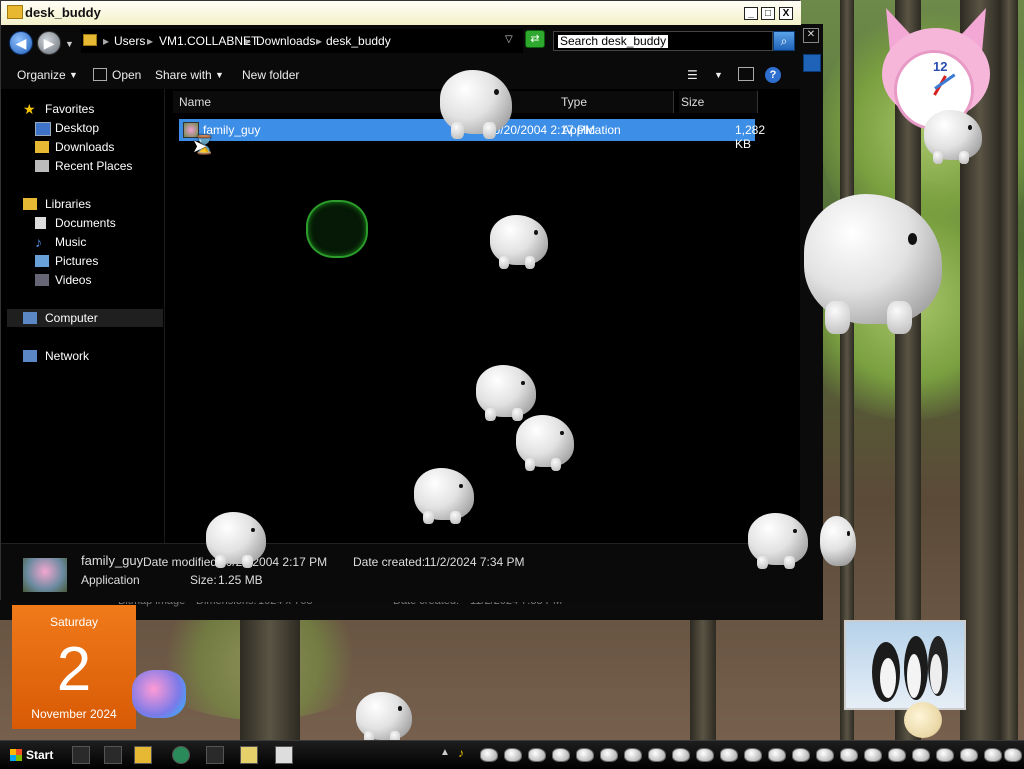 Image resolution: width=1024 pixels, height=769 pixels. Describe the element at coordinates (461, 753) in the screenshot. I see `tray-icon: ♪` at that location.